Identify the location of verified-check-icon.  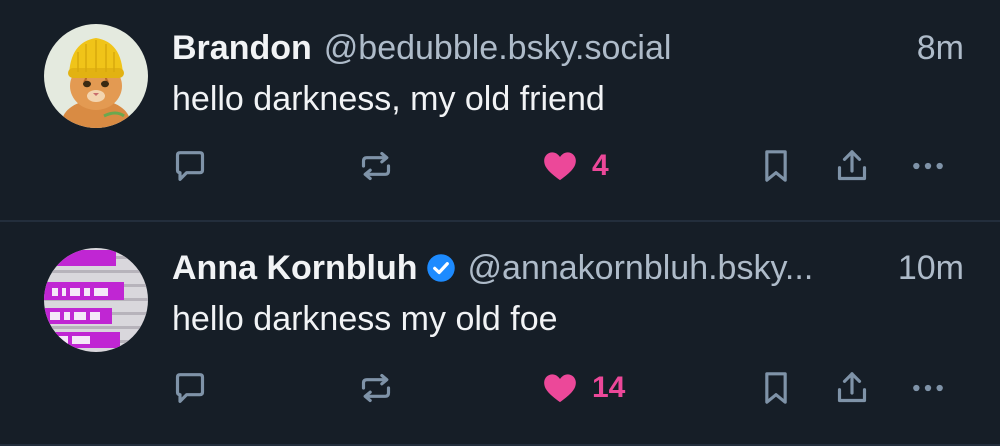
(441, 268).